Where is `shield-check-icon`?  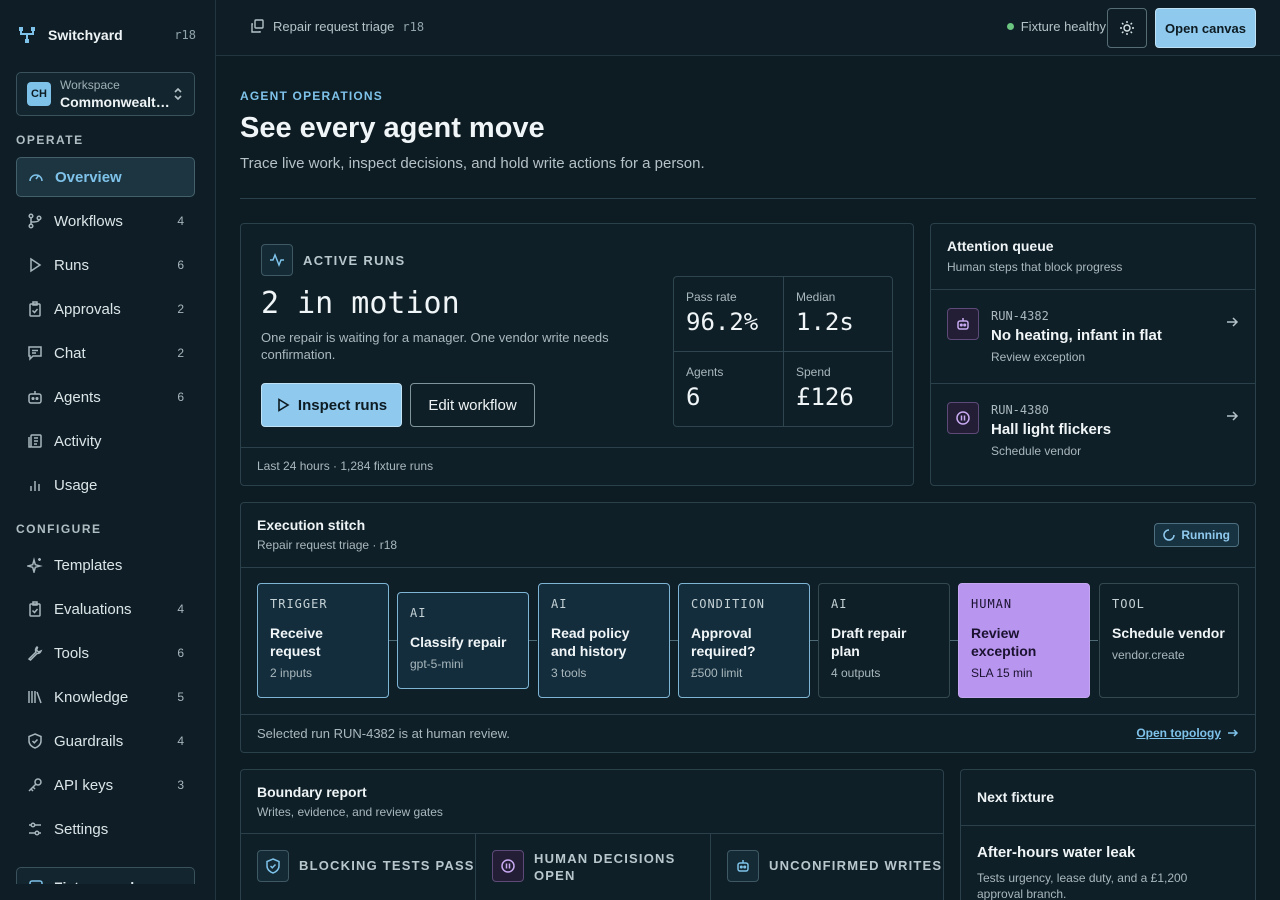 shield-check-icon is located at coordinates (35, 741).